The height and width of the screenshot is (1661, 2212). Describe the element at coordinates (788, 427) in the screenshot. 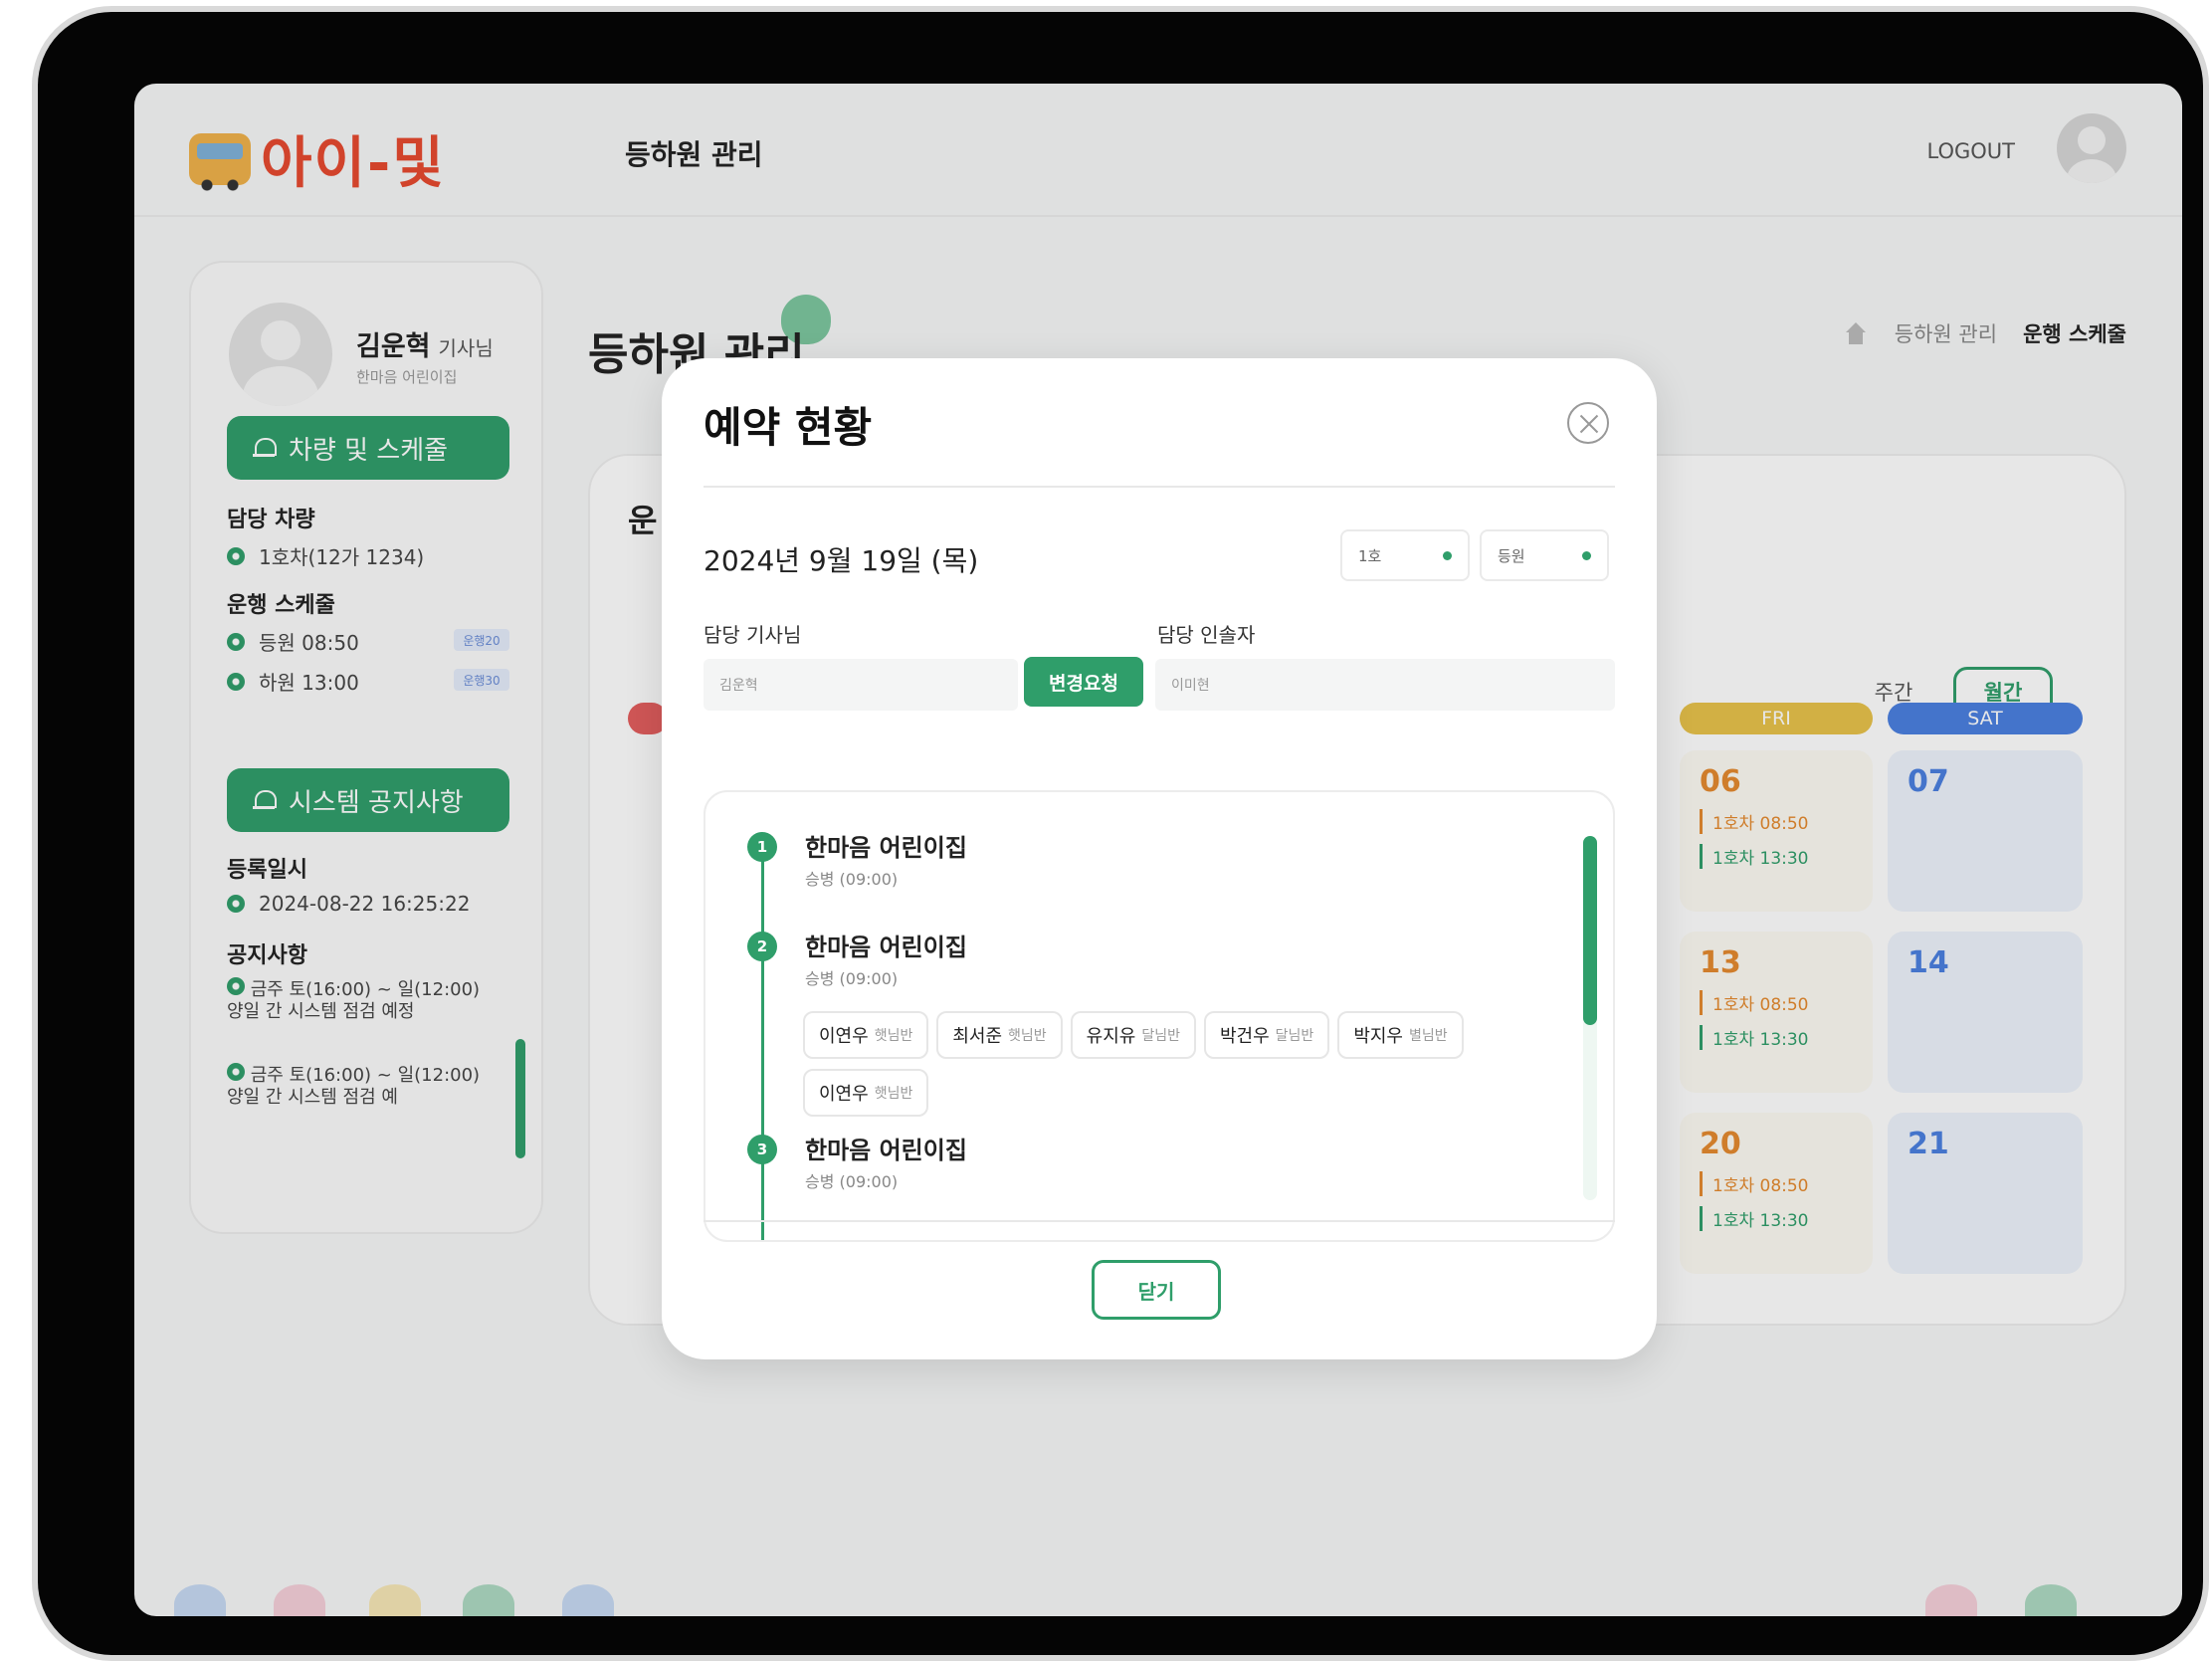

I see `modal-title: 예약 현황` at that location.